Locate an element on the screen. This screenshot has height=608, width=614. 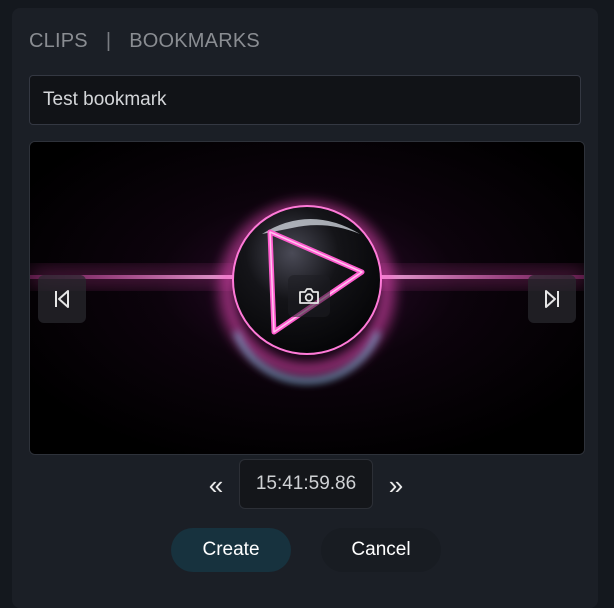
camera-icon is located at coordinates (309, 296).